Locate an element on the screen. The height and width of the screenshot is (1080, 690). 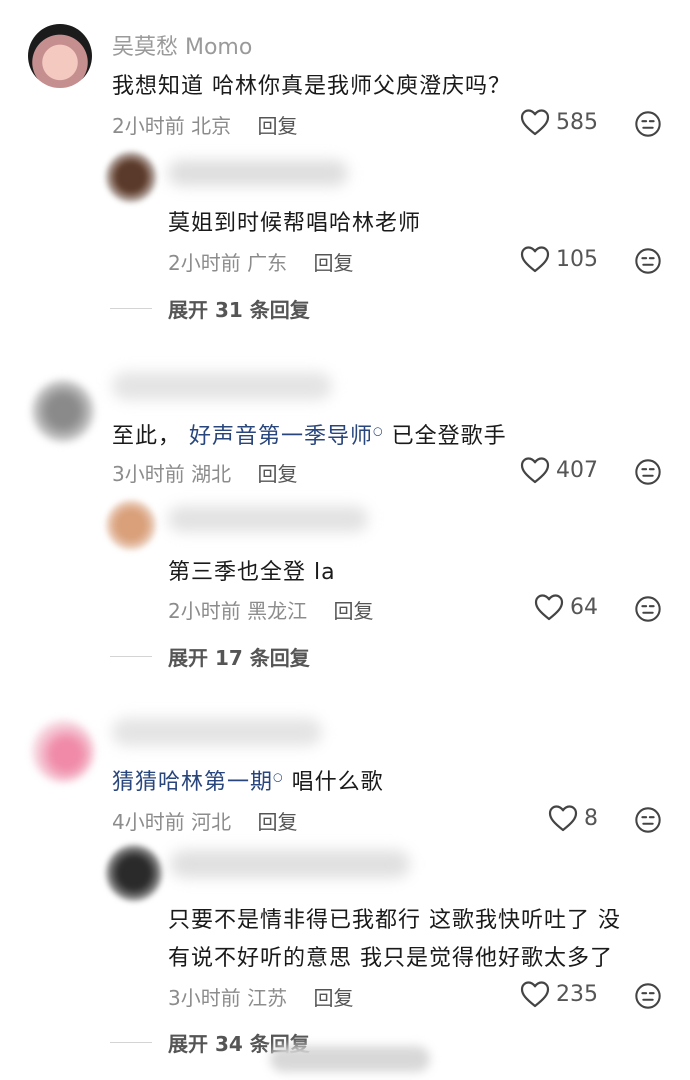
comment-location: 河北 is located at coordinates (211, 822).